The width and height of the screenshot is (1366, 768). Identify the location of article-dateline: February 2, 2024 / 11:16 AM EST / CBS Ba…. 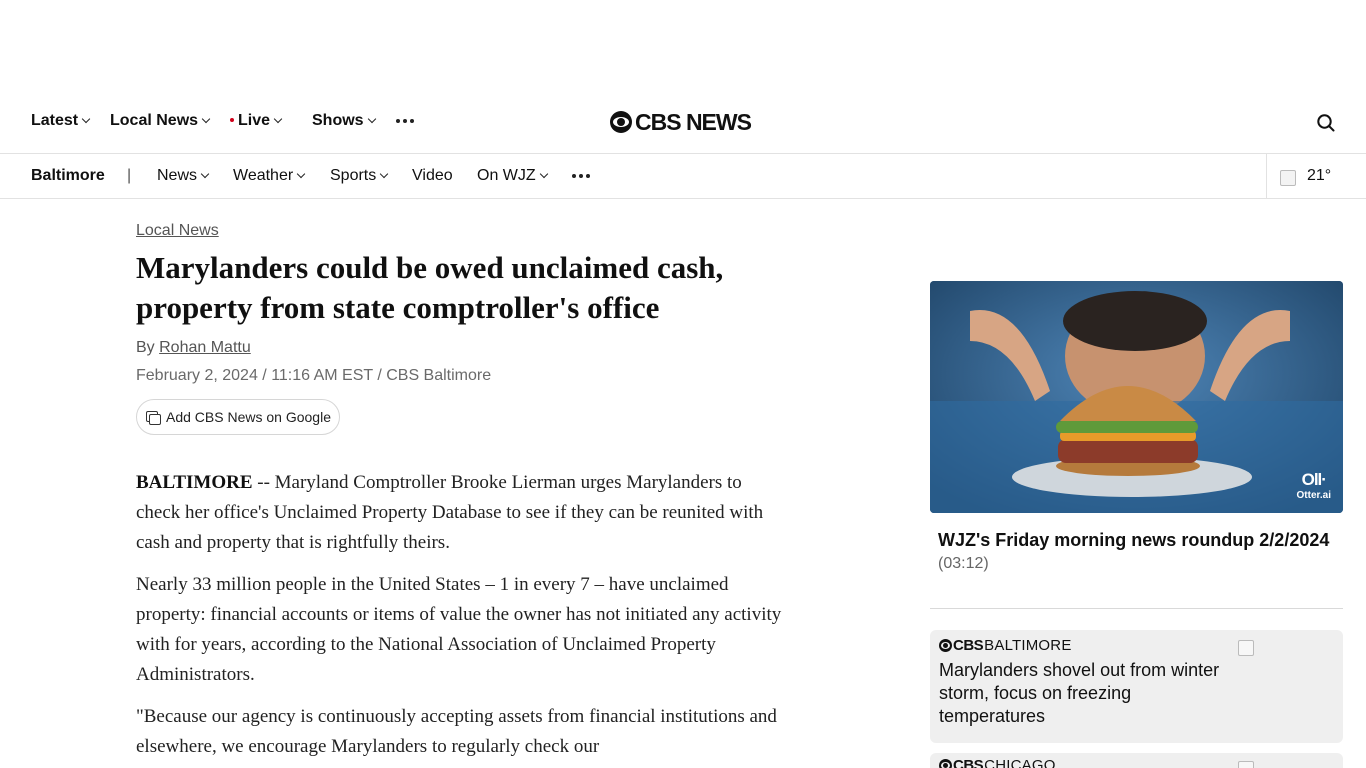
(314, 375).